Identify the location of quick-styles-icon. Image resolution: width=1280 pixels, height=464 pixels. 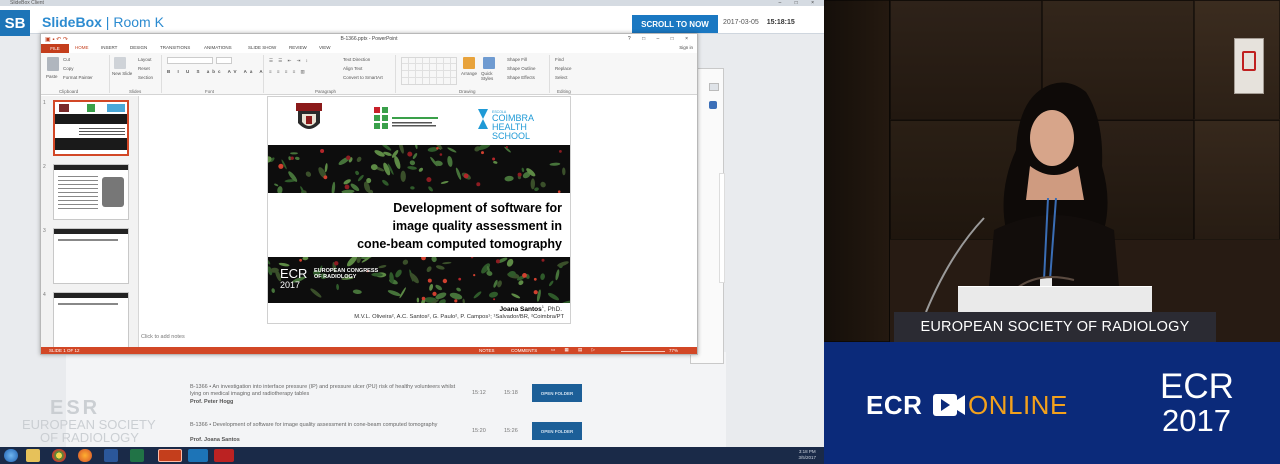
(489, 63).